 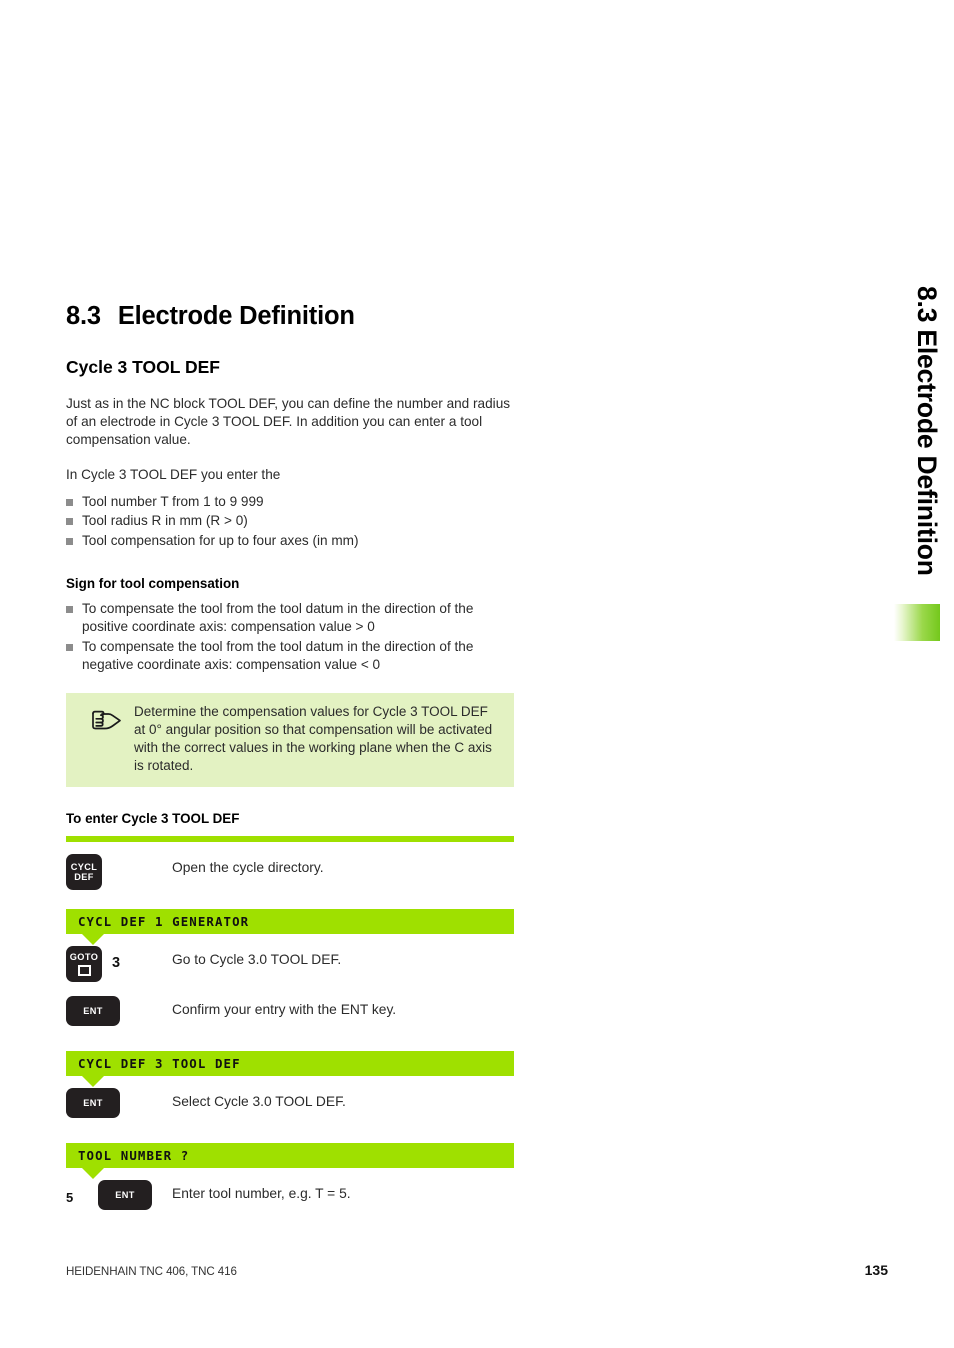 What do you see at coordinates (151, 1271) in the screenshot?
I see `footer-product-name: HEIDENHAIN TNC 406, TNC 416` at bounding box center [151, 1271].